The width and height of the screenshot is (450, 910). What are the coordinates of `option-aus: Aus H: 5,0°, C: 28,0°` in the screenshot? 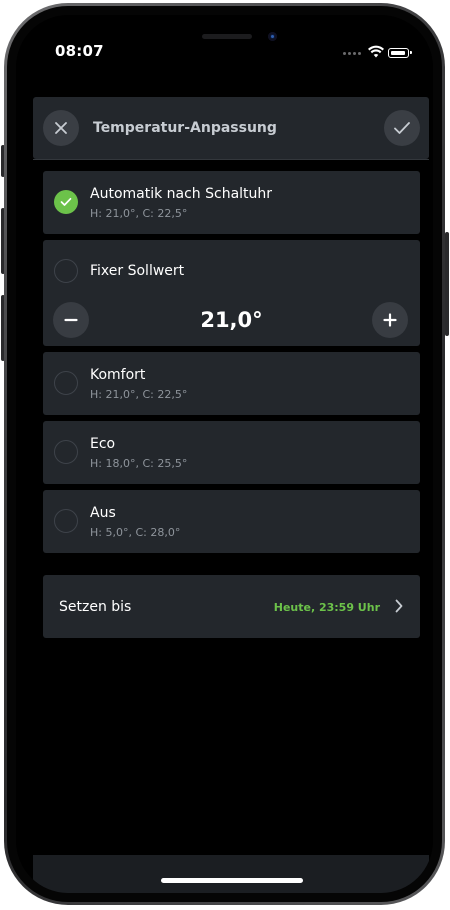 It's located at (231, 521).